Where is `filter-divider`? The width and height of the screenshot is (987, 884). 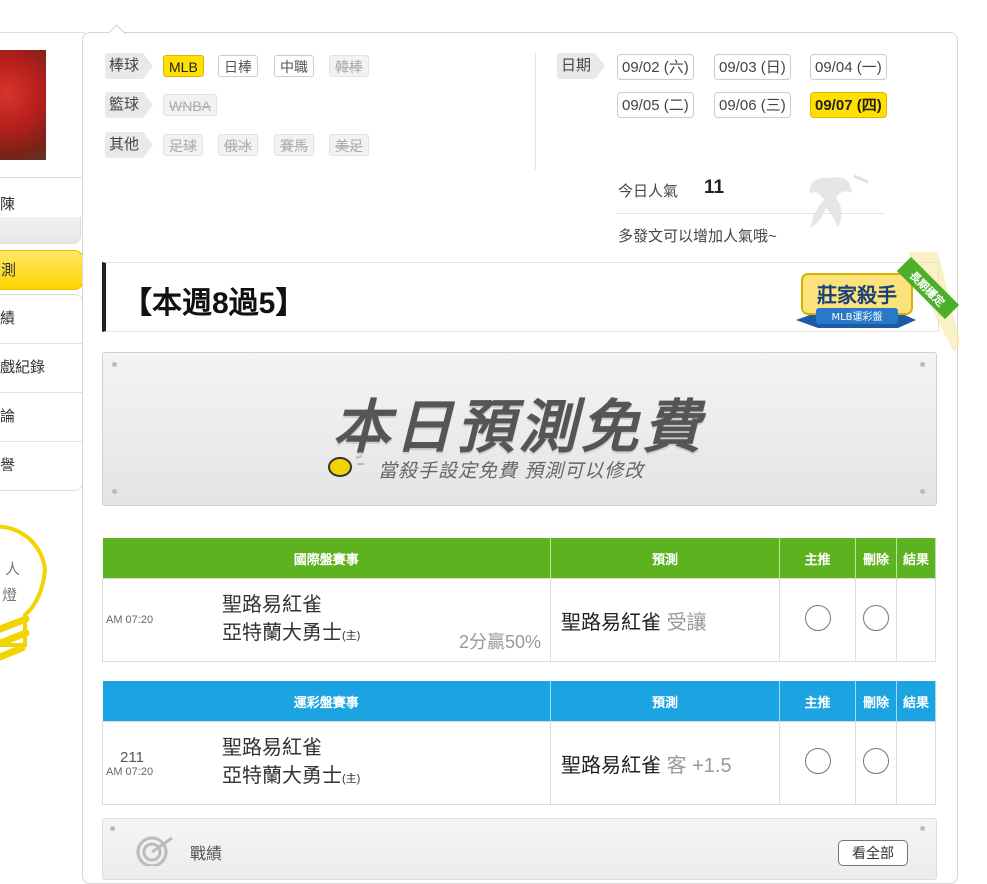
filter-divider is located at coordinates (535, 111).